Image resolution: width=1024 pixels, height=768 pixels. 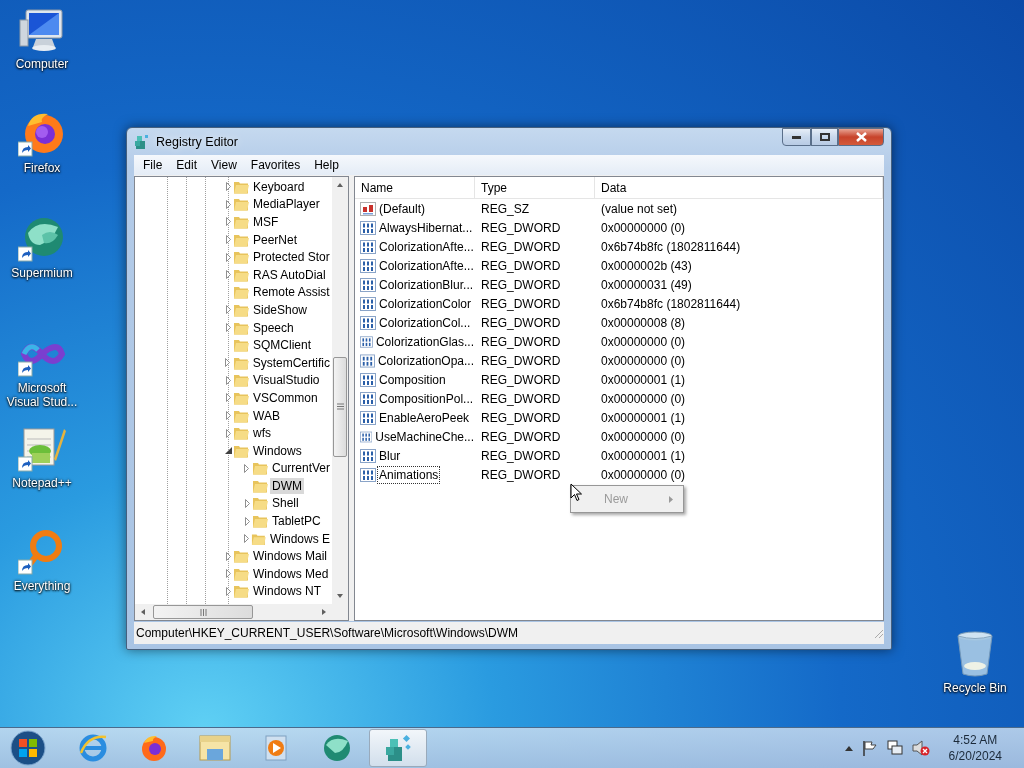 What do you see at coordinates (975, 756) in the screenshot?
I see `clock-date: 6/20/2024` at bounding box center [975, 756].